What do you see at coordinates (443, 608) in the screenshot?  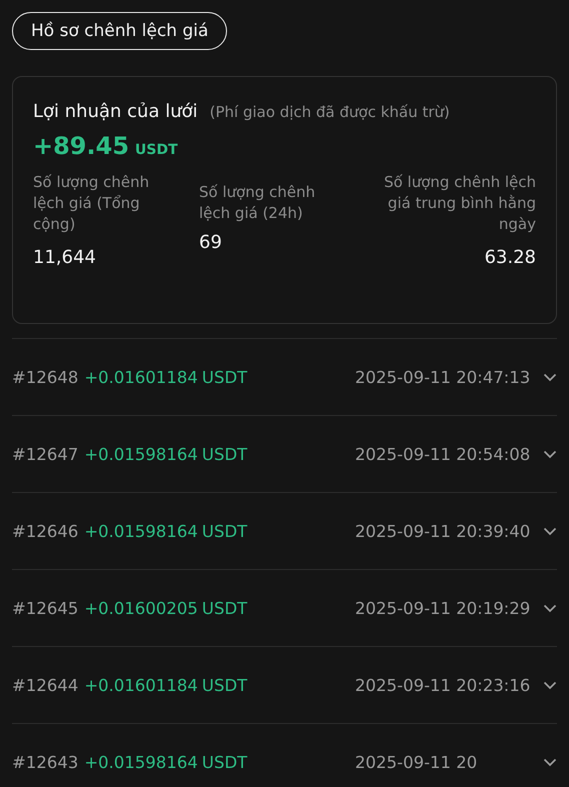 I see `record-time: 2025-09-11 20:19:29` at bounding box center [443, 608].